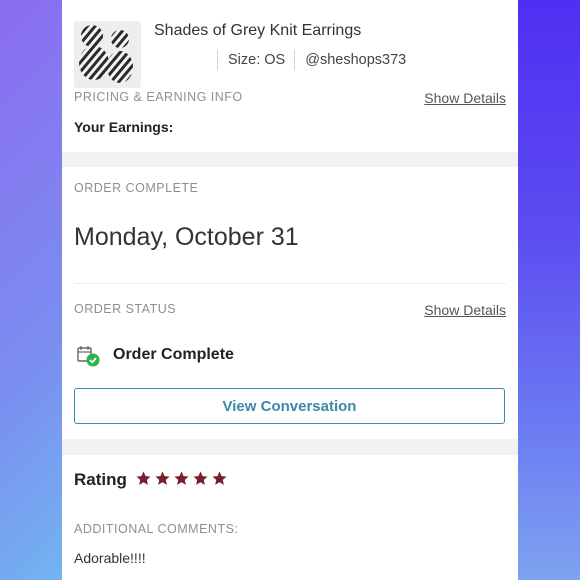  I want to click on product-meta: Size: OS @sheshops373, so click(311, 60).